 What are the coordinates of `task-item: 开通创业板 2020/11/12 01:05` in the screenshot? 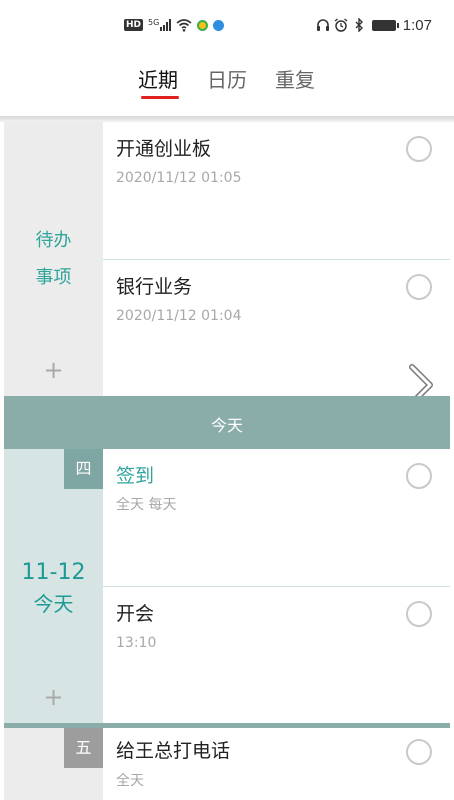 It's located at (276, 190).